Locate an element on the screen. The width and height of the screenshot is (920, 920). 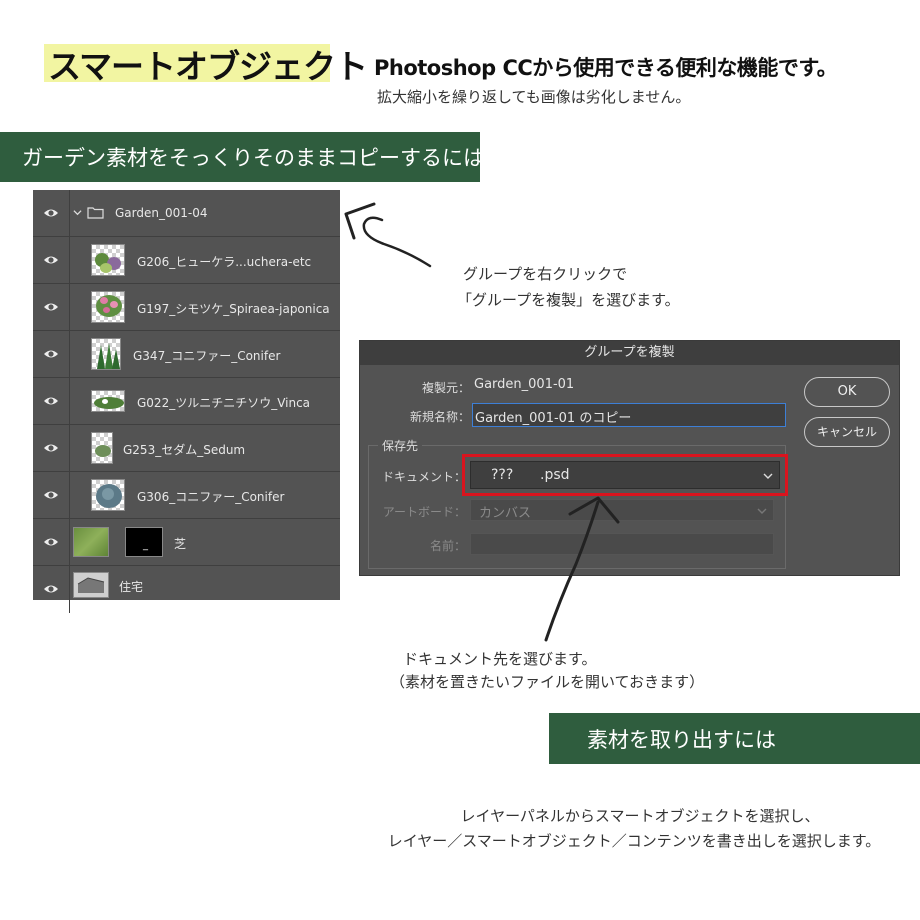
layer-name: G347_コニファー_Conifer is located at coordinates (207, 356).